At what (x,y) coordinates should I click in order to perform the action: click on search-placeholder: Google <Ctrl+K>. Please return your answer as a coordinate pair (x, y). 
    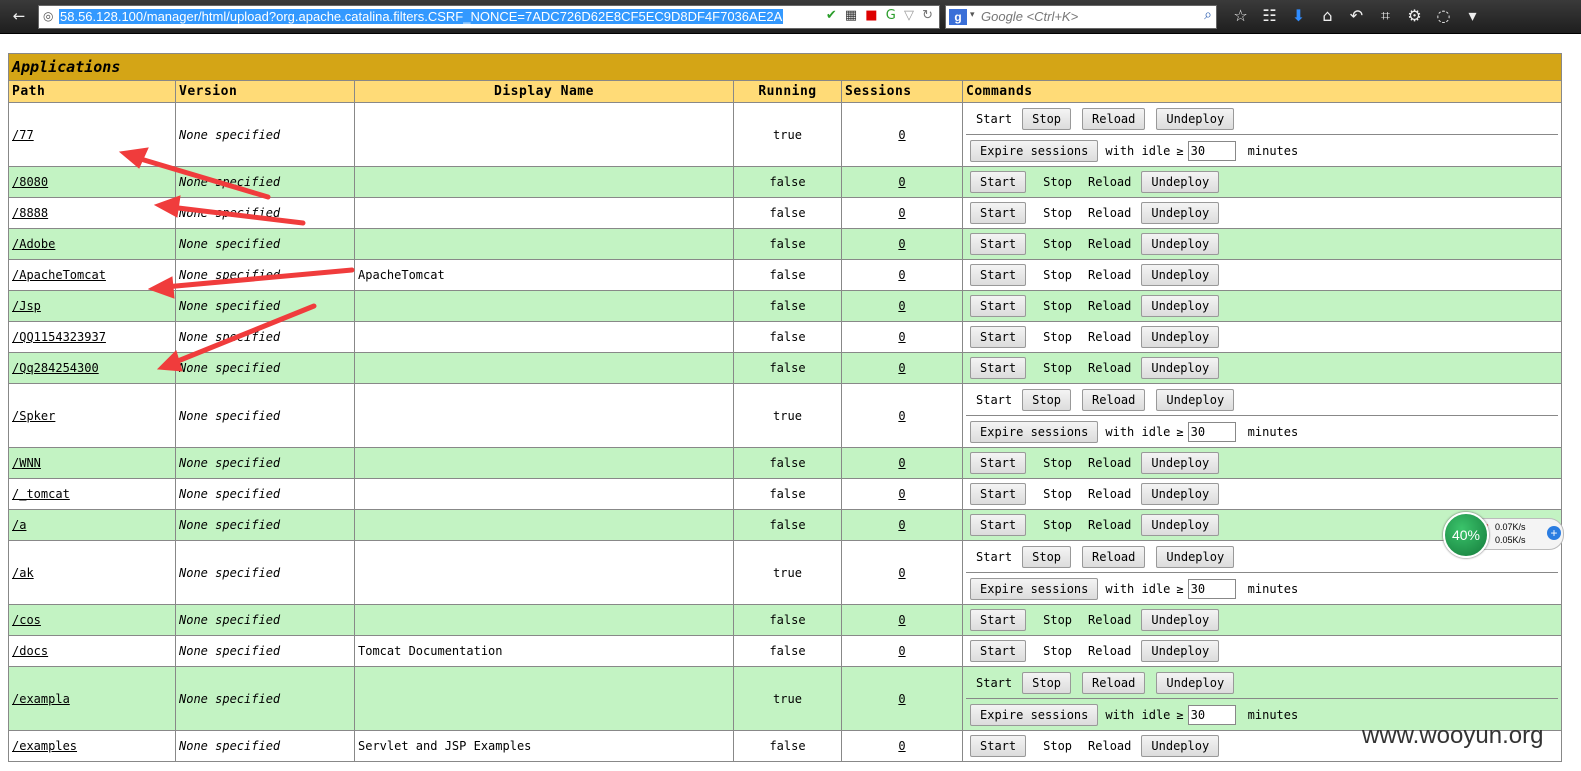
    Looking at the image, I should click on (1029, 16).